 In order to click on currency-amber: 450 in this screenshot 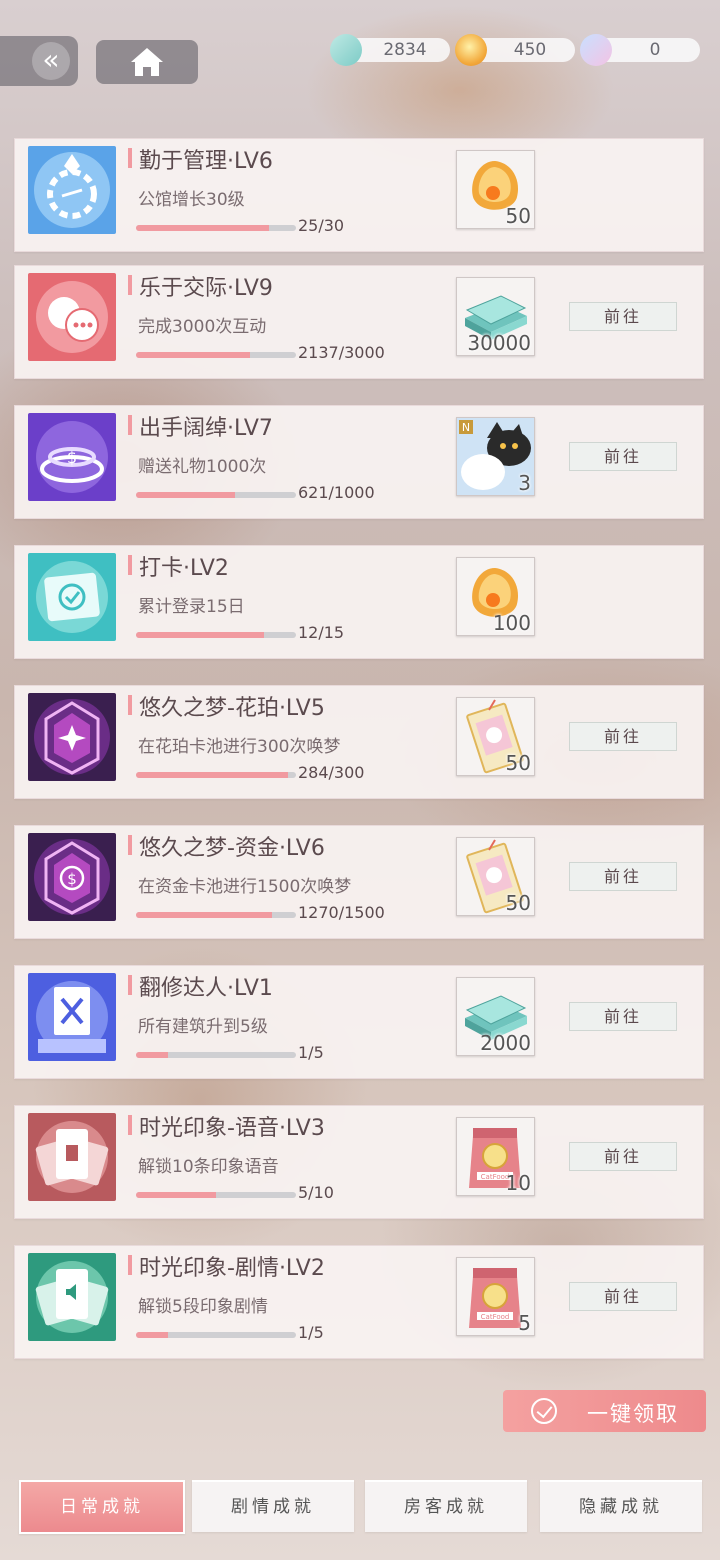, I will do `click(515, 50)`.